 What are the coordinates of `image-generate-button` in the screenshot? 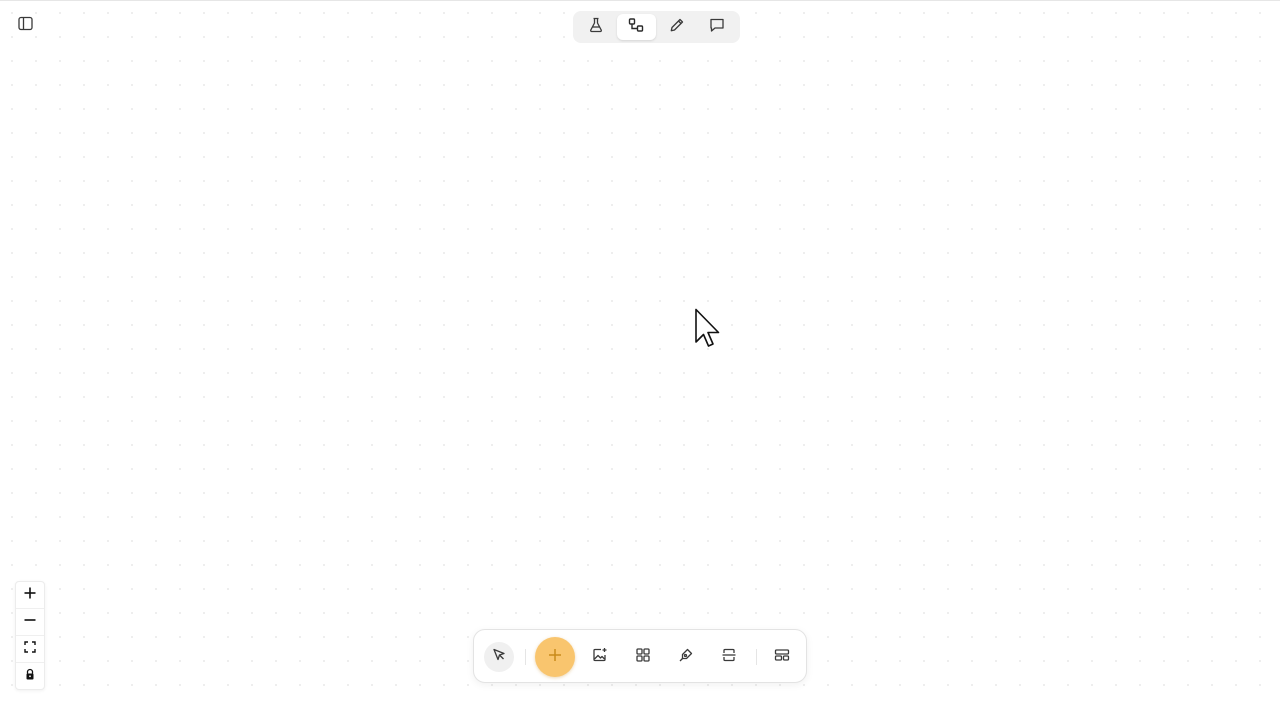 It's located at (600, 657).